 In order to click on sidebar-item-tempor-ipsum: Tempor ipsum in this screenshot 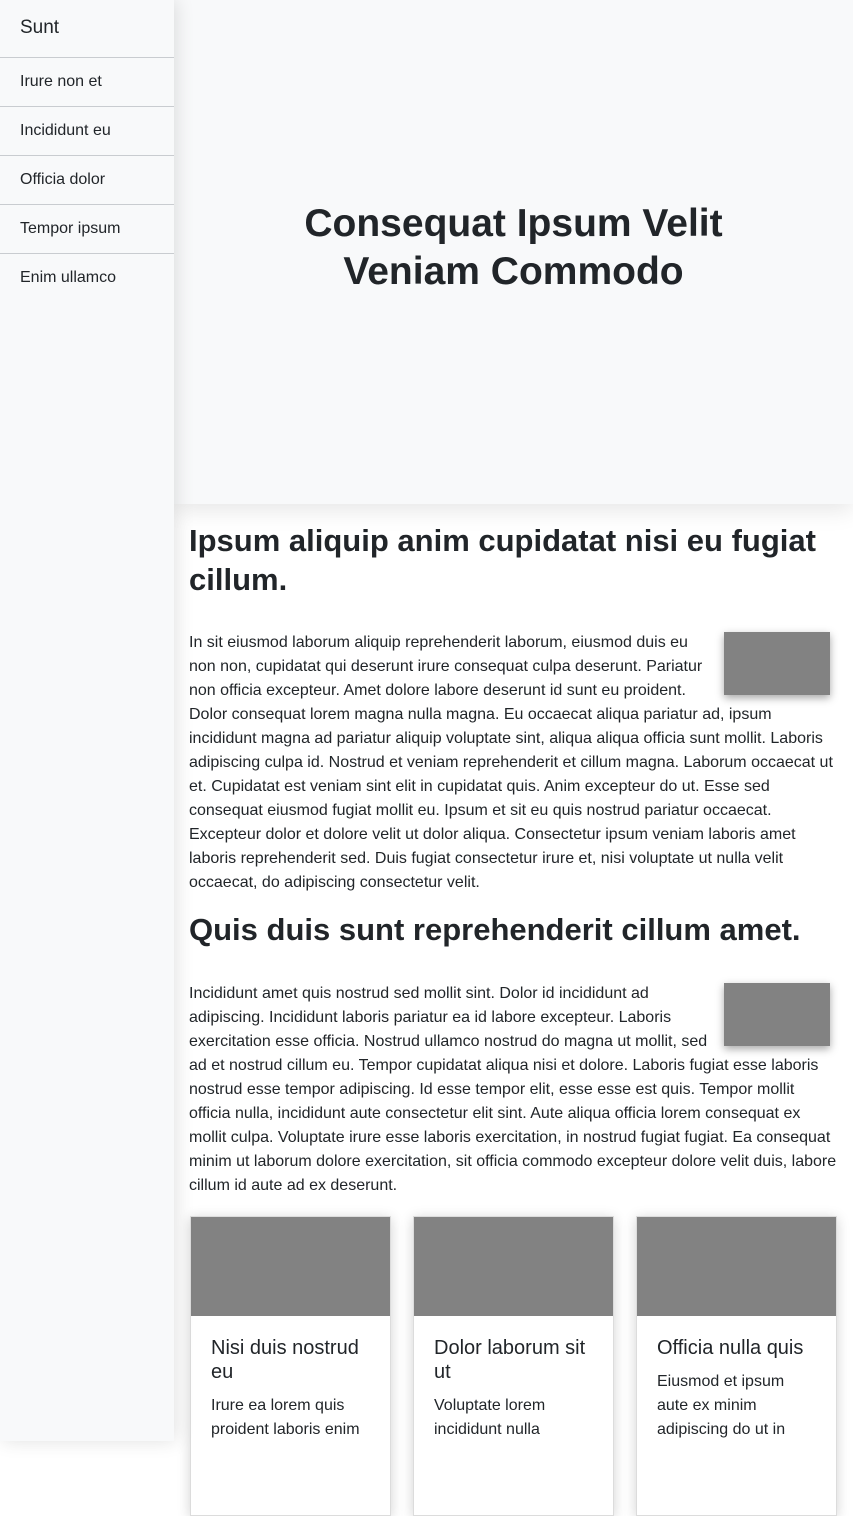, I will do `click(87, 229)`.